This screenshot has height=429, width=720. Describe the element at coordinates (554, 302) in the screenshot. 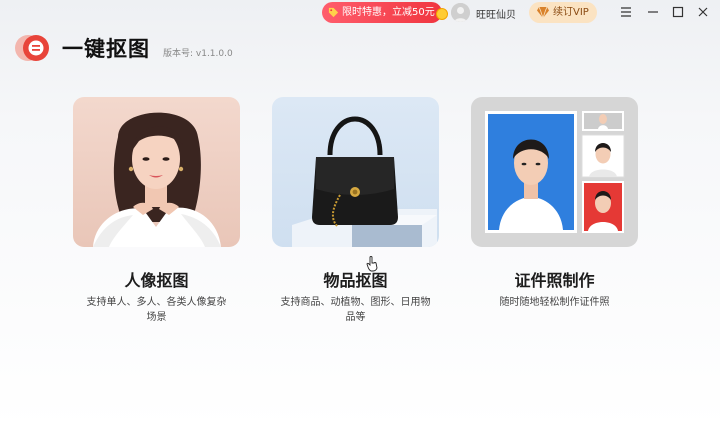

I see `id-photo-card-desc: 随时随地轻松制作证件照` at that location.